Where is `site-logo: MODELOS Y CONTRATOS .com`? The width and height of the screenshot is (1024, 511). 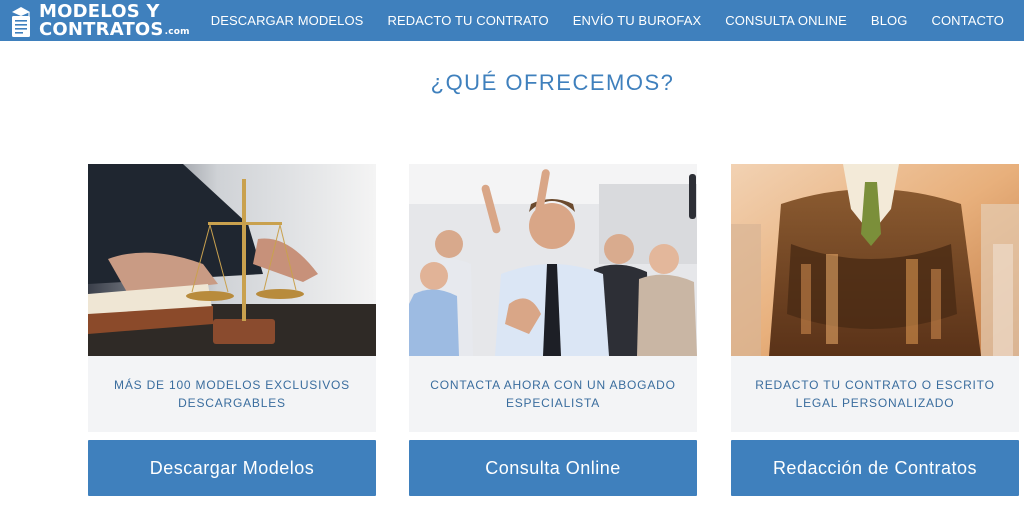 site-logo: MODELOS Y CONTRATOS .com is located at coordinates (99, 21).